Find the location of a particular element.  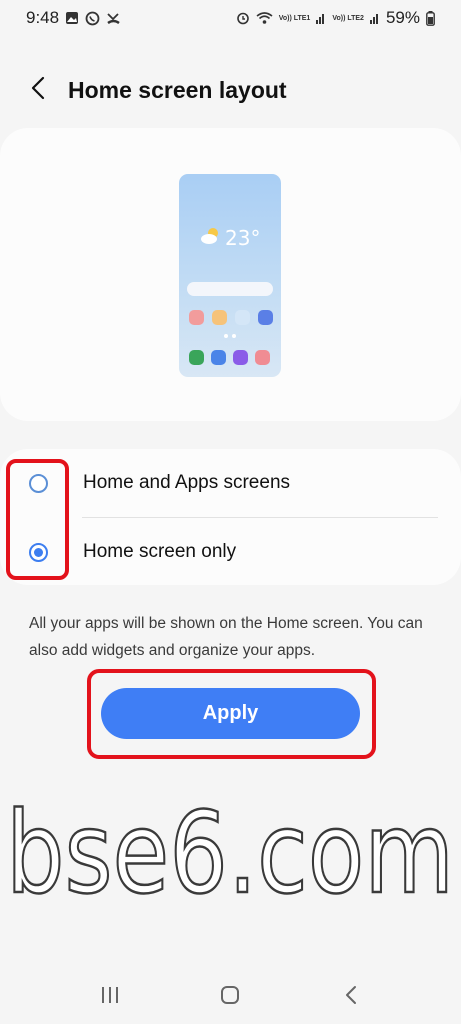

weather-widget: 23° is located at coordinates (230, 238).